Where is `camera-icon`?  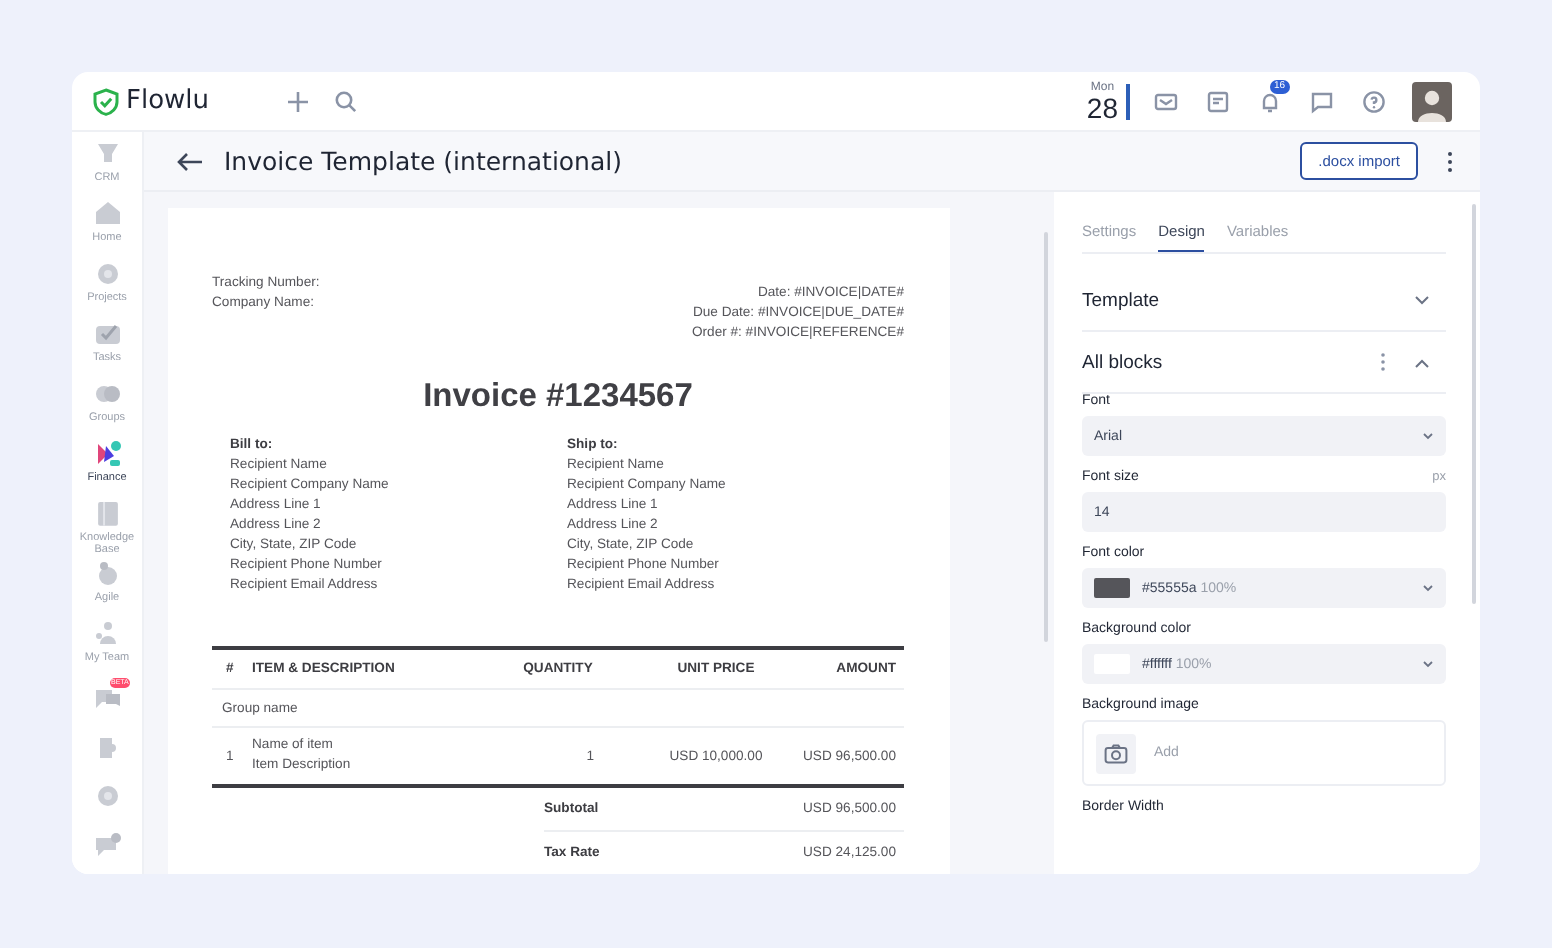
camera-icon is located at coordinates (1116, 753).